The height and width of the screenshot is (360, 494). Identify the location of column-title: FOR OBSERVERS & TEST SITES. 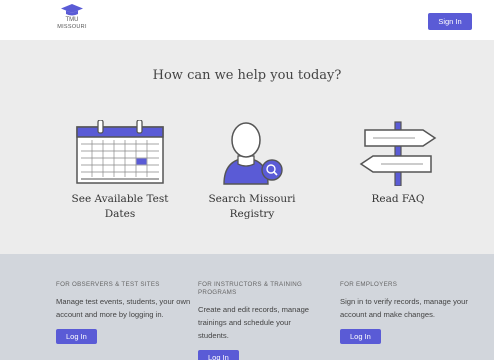
(108, 284).